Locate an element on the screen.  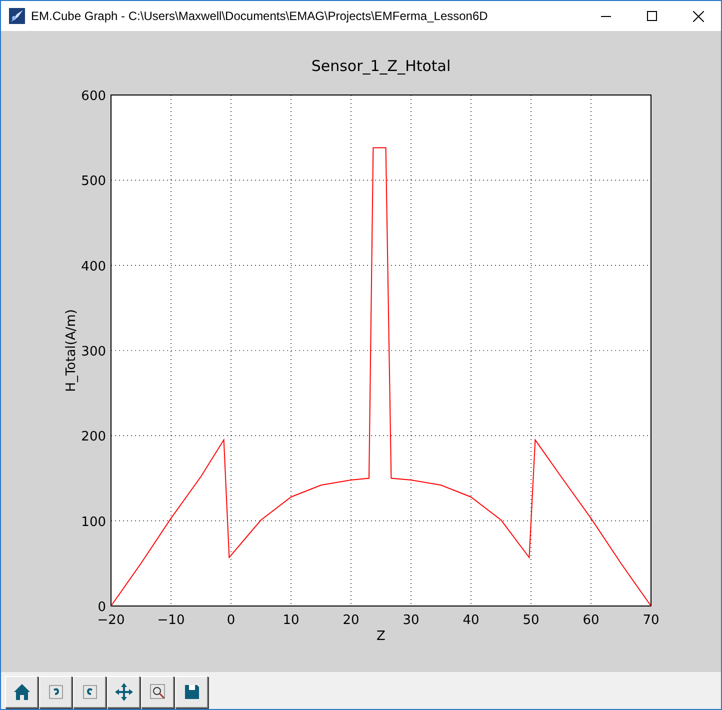
tick-label: 40 is located at coordinates (471, 620).